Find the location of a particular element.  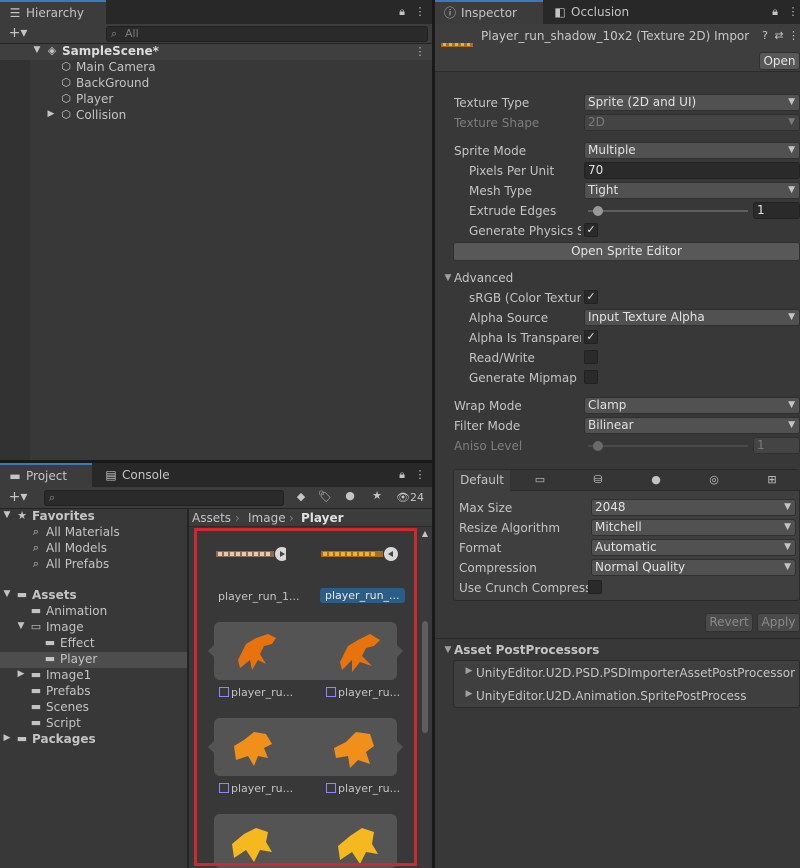

hierarchy-item-main-camera: ⬡ Main Camera is located at coordinates (216, 68).